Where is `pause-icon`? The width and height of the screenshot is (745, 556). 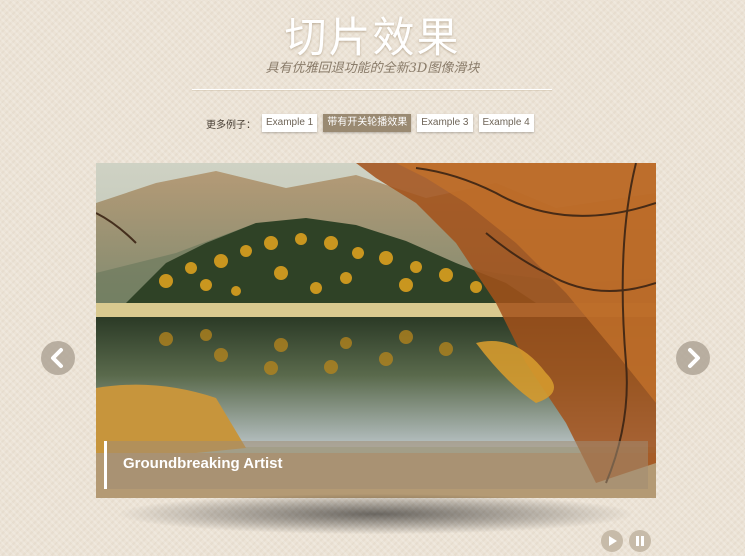
pause-icon is located at coordinates (640, 541).